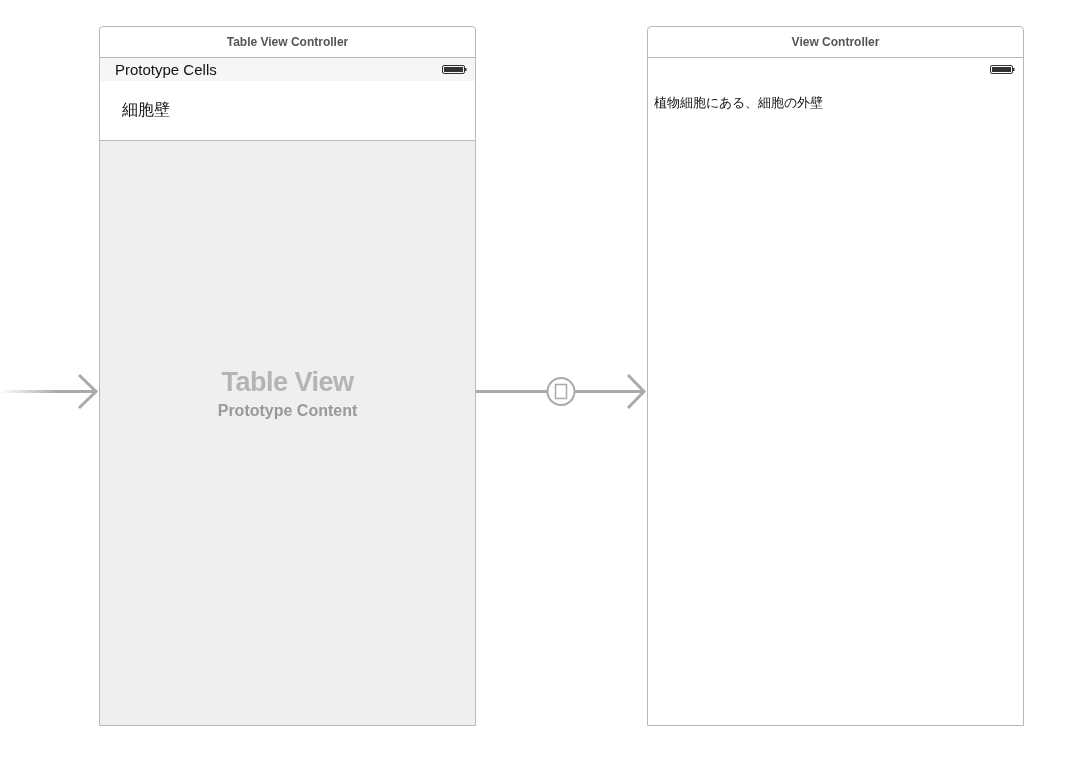 Image resolution: width=1084 pixels, height=758 pixels. I want to click on section-header: Prototype Cells, so click(166, 69).